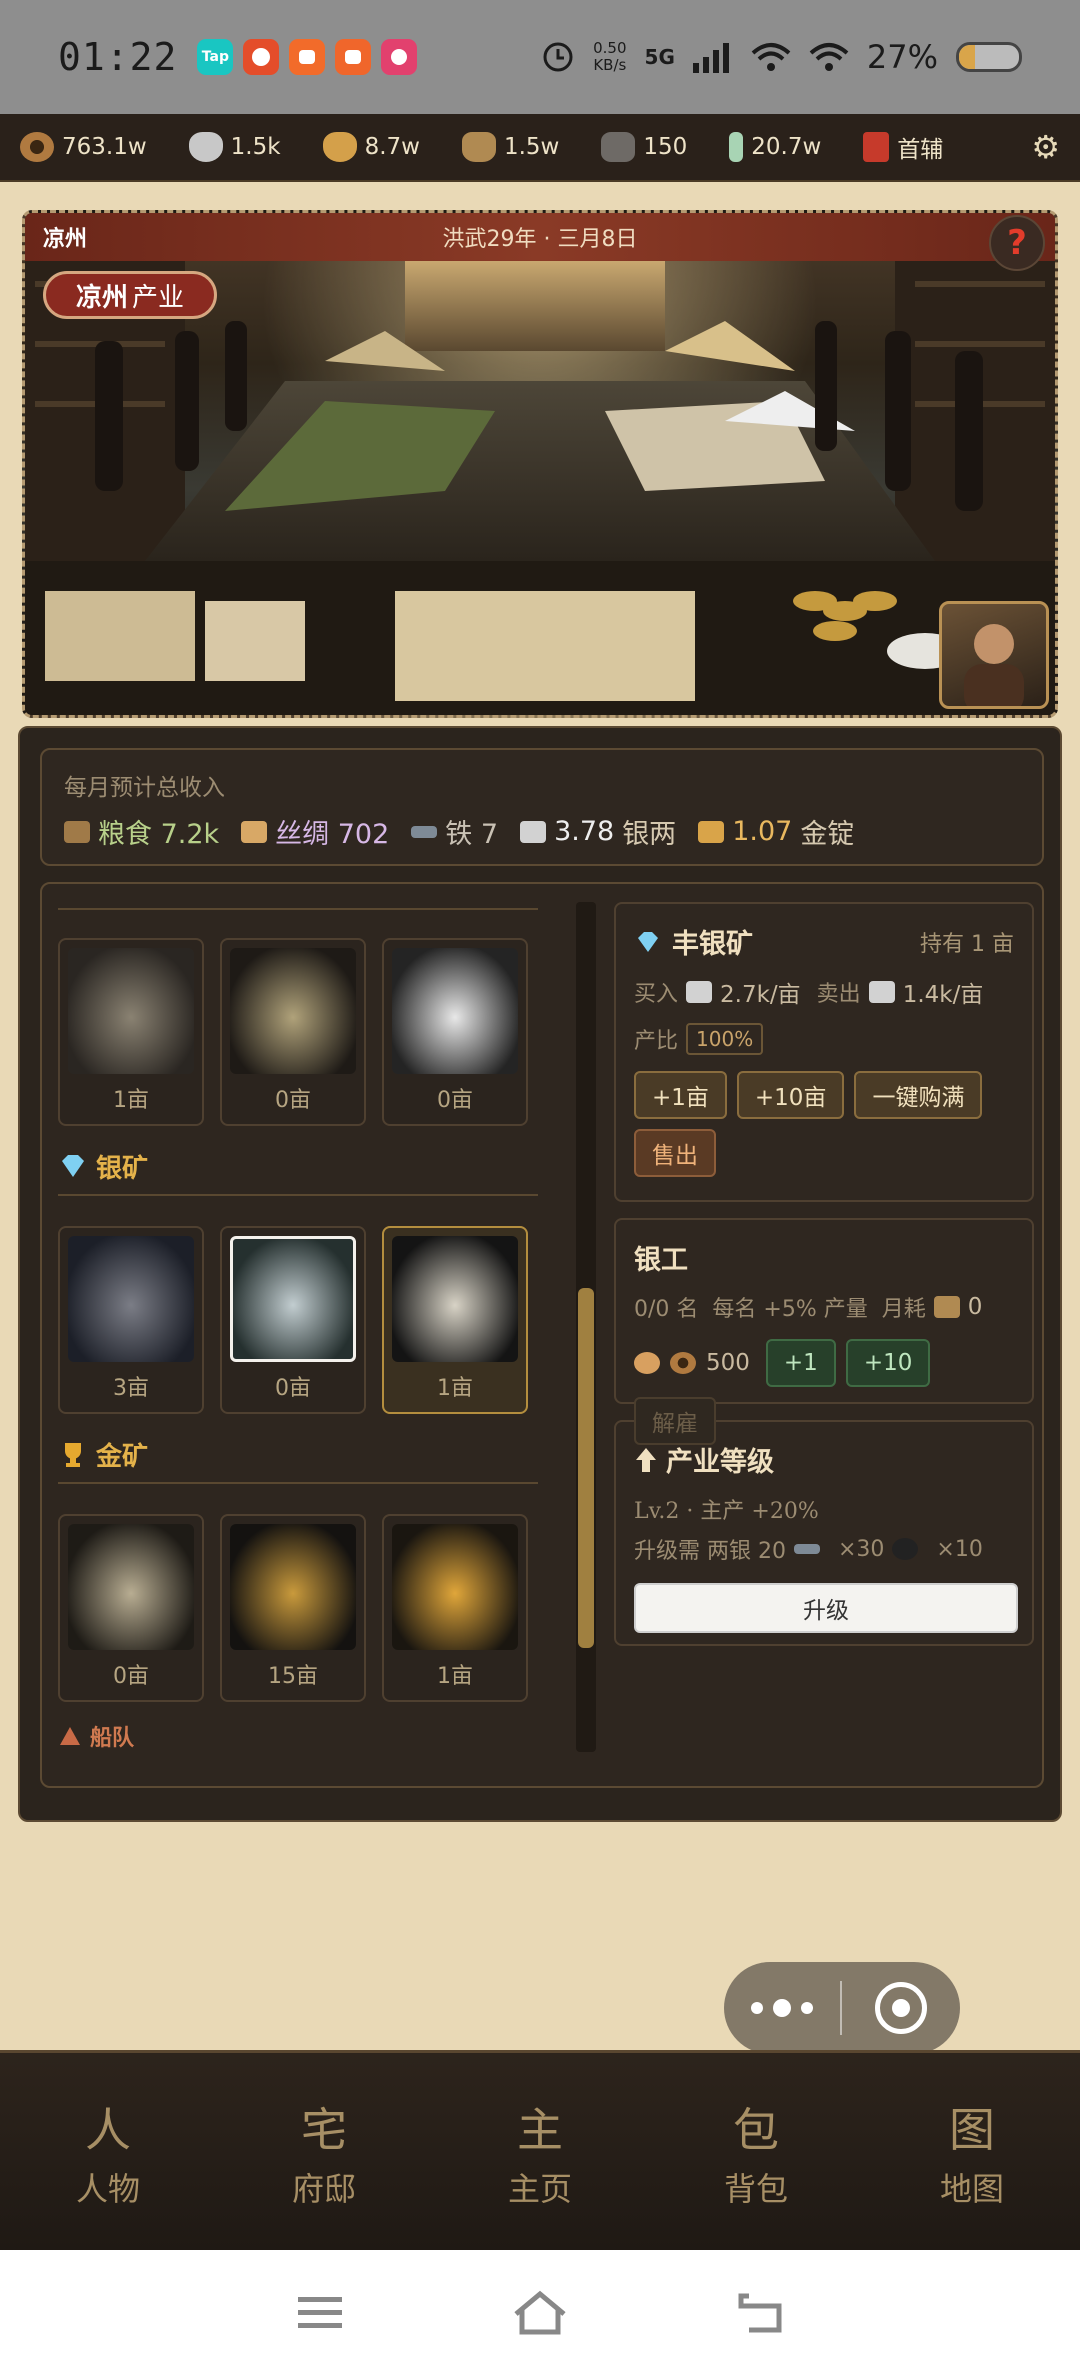  Describe the element at coordinates (903, 147) in the screenshot. I see `rank-badge: 首辅` at that location.